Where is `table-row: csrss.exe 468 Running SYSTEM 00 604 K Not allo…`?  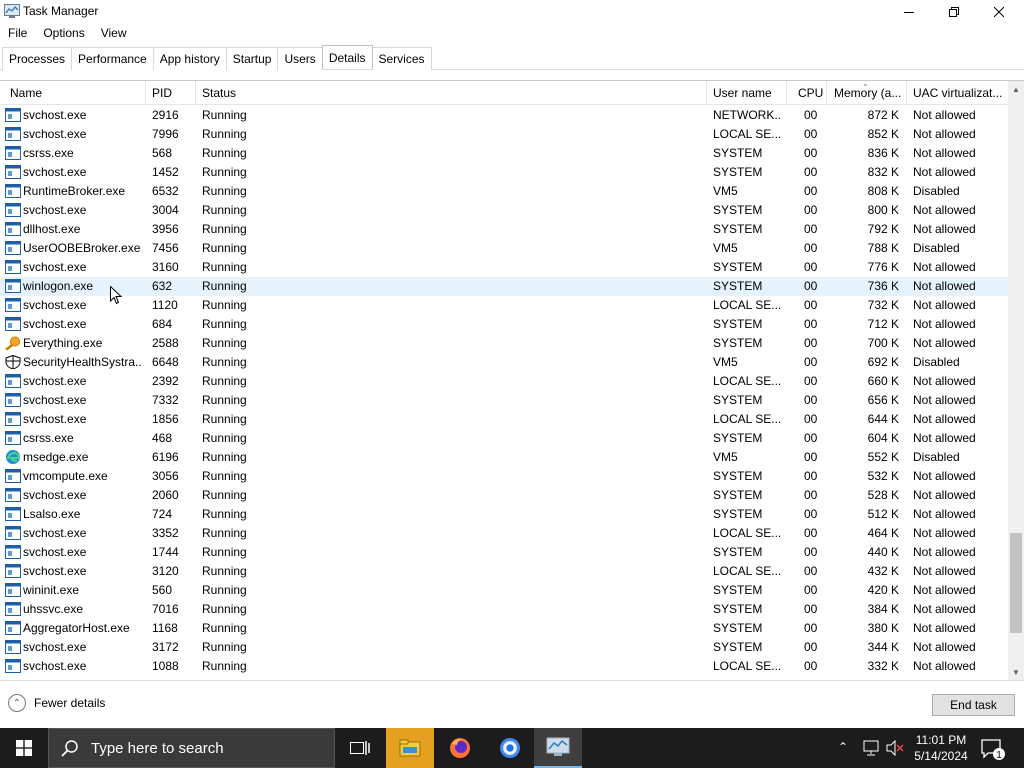
table-row: csrss.exe 468 Running SYSTEM 00 604 K Not allo… is located at coordinates (504, 438).